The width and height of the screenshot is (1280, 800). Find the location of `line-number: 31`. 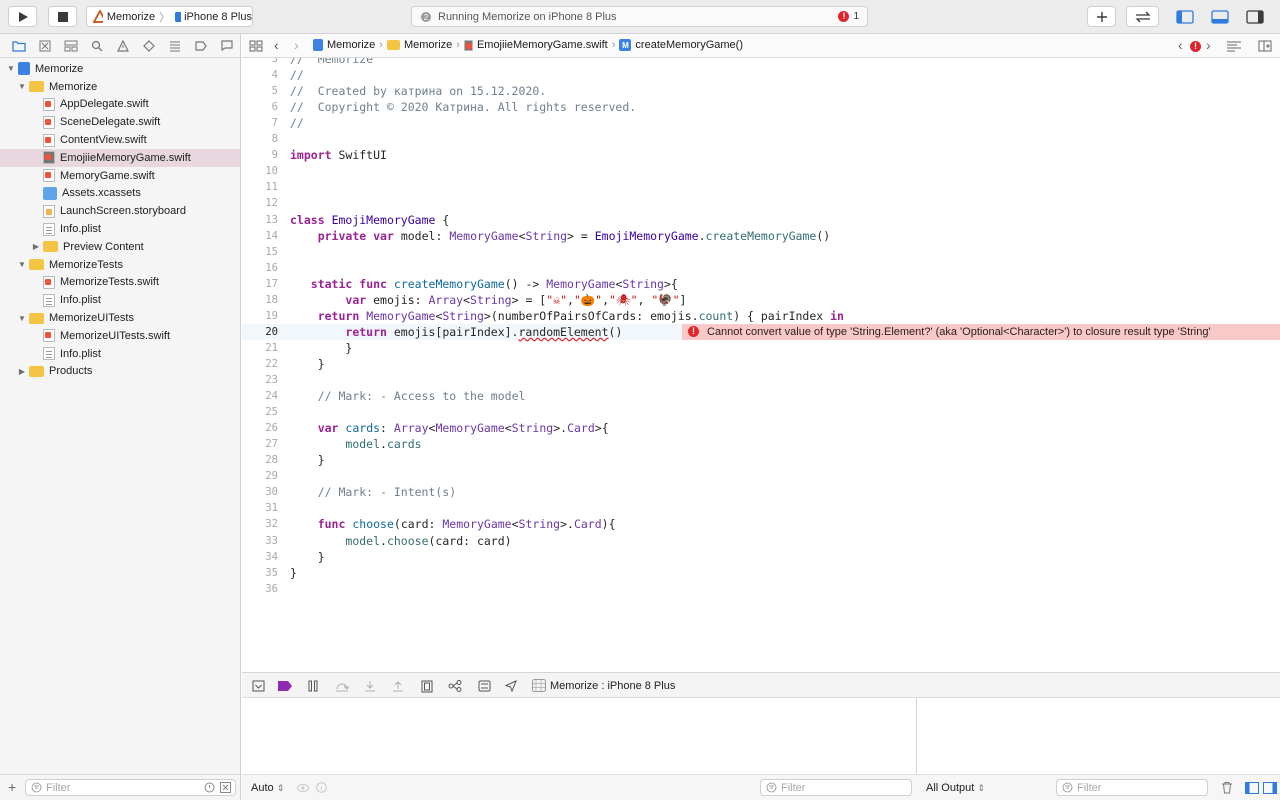

line-number: 31 is located at coordinates (260, 508).